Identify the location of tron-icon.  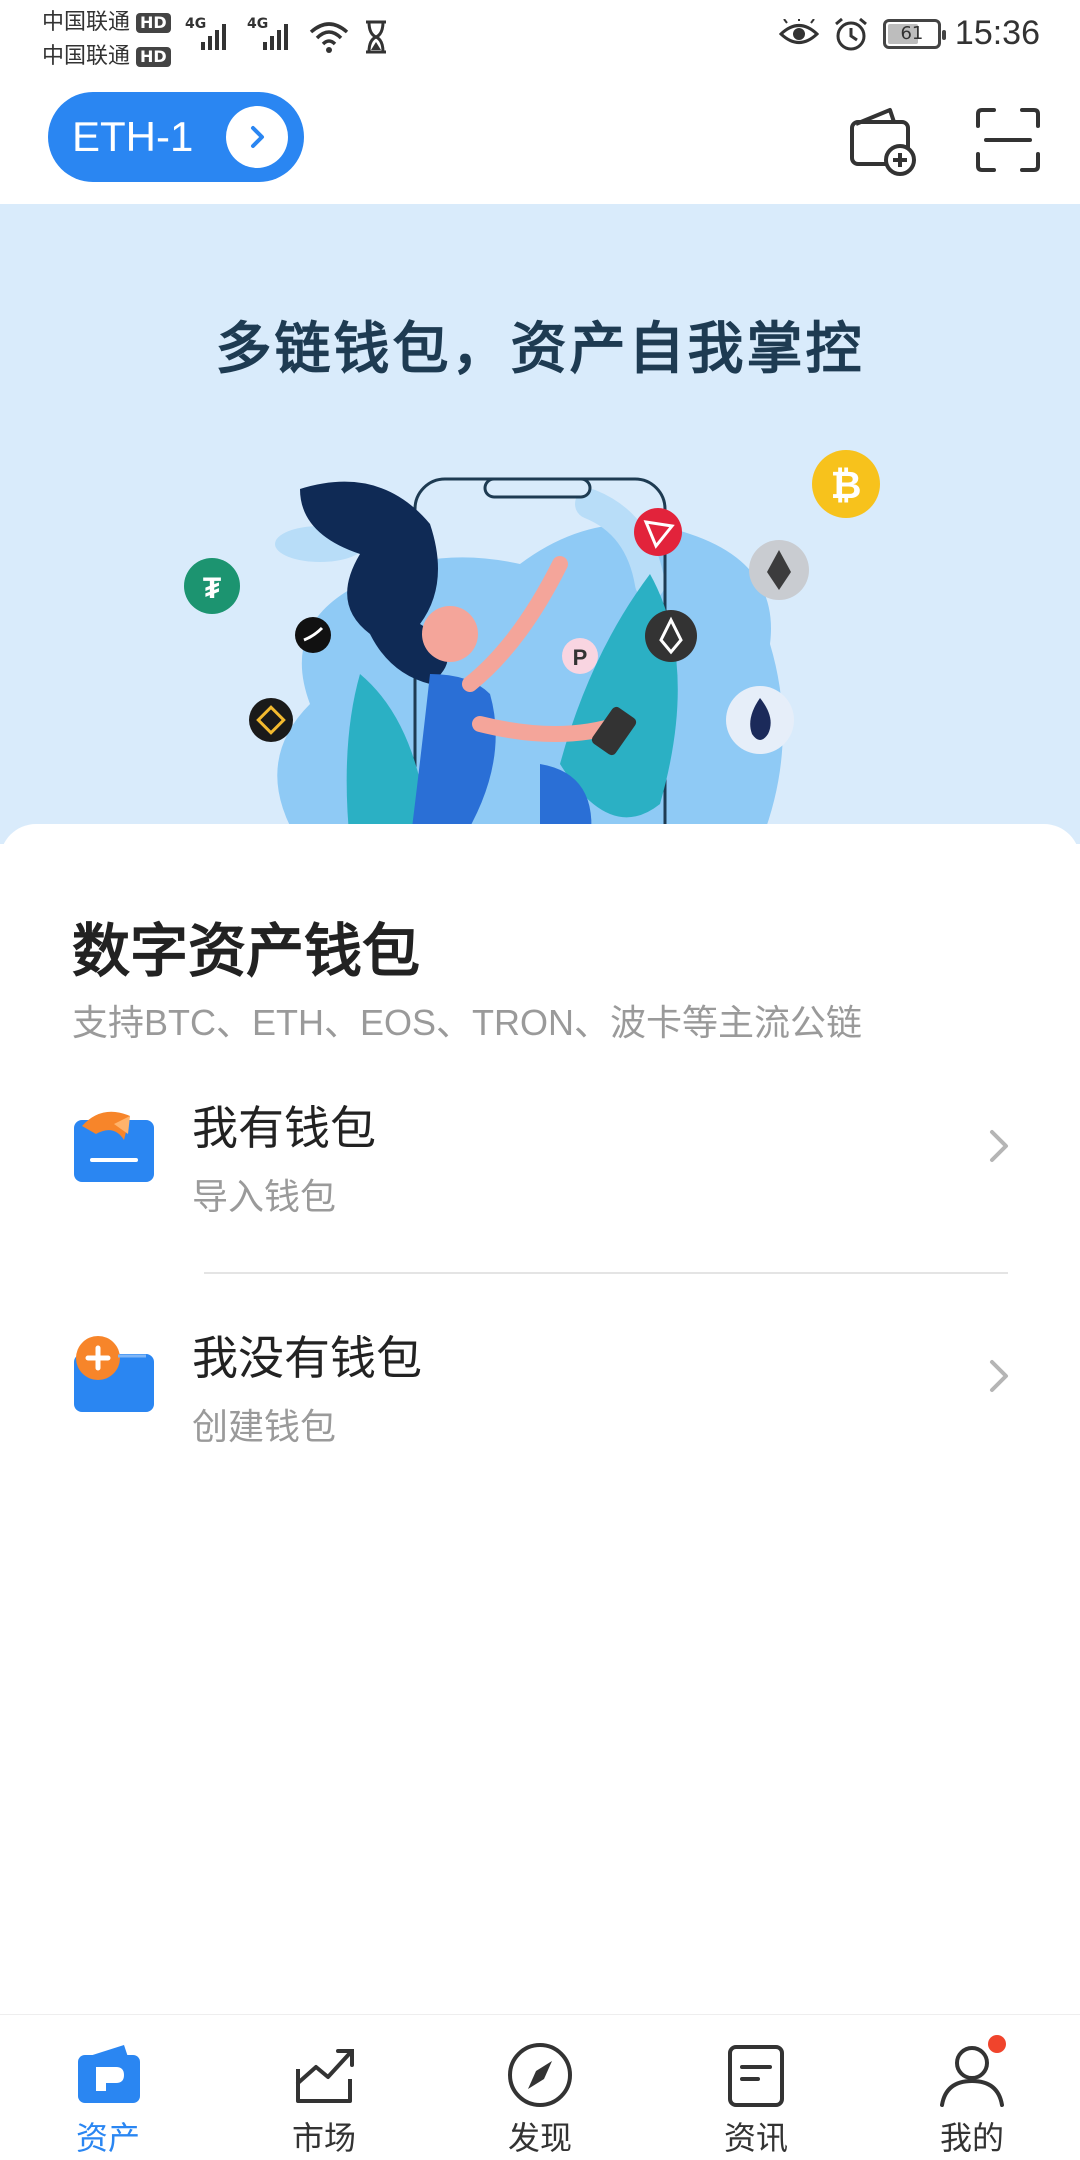
(658, 532).